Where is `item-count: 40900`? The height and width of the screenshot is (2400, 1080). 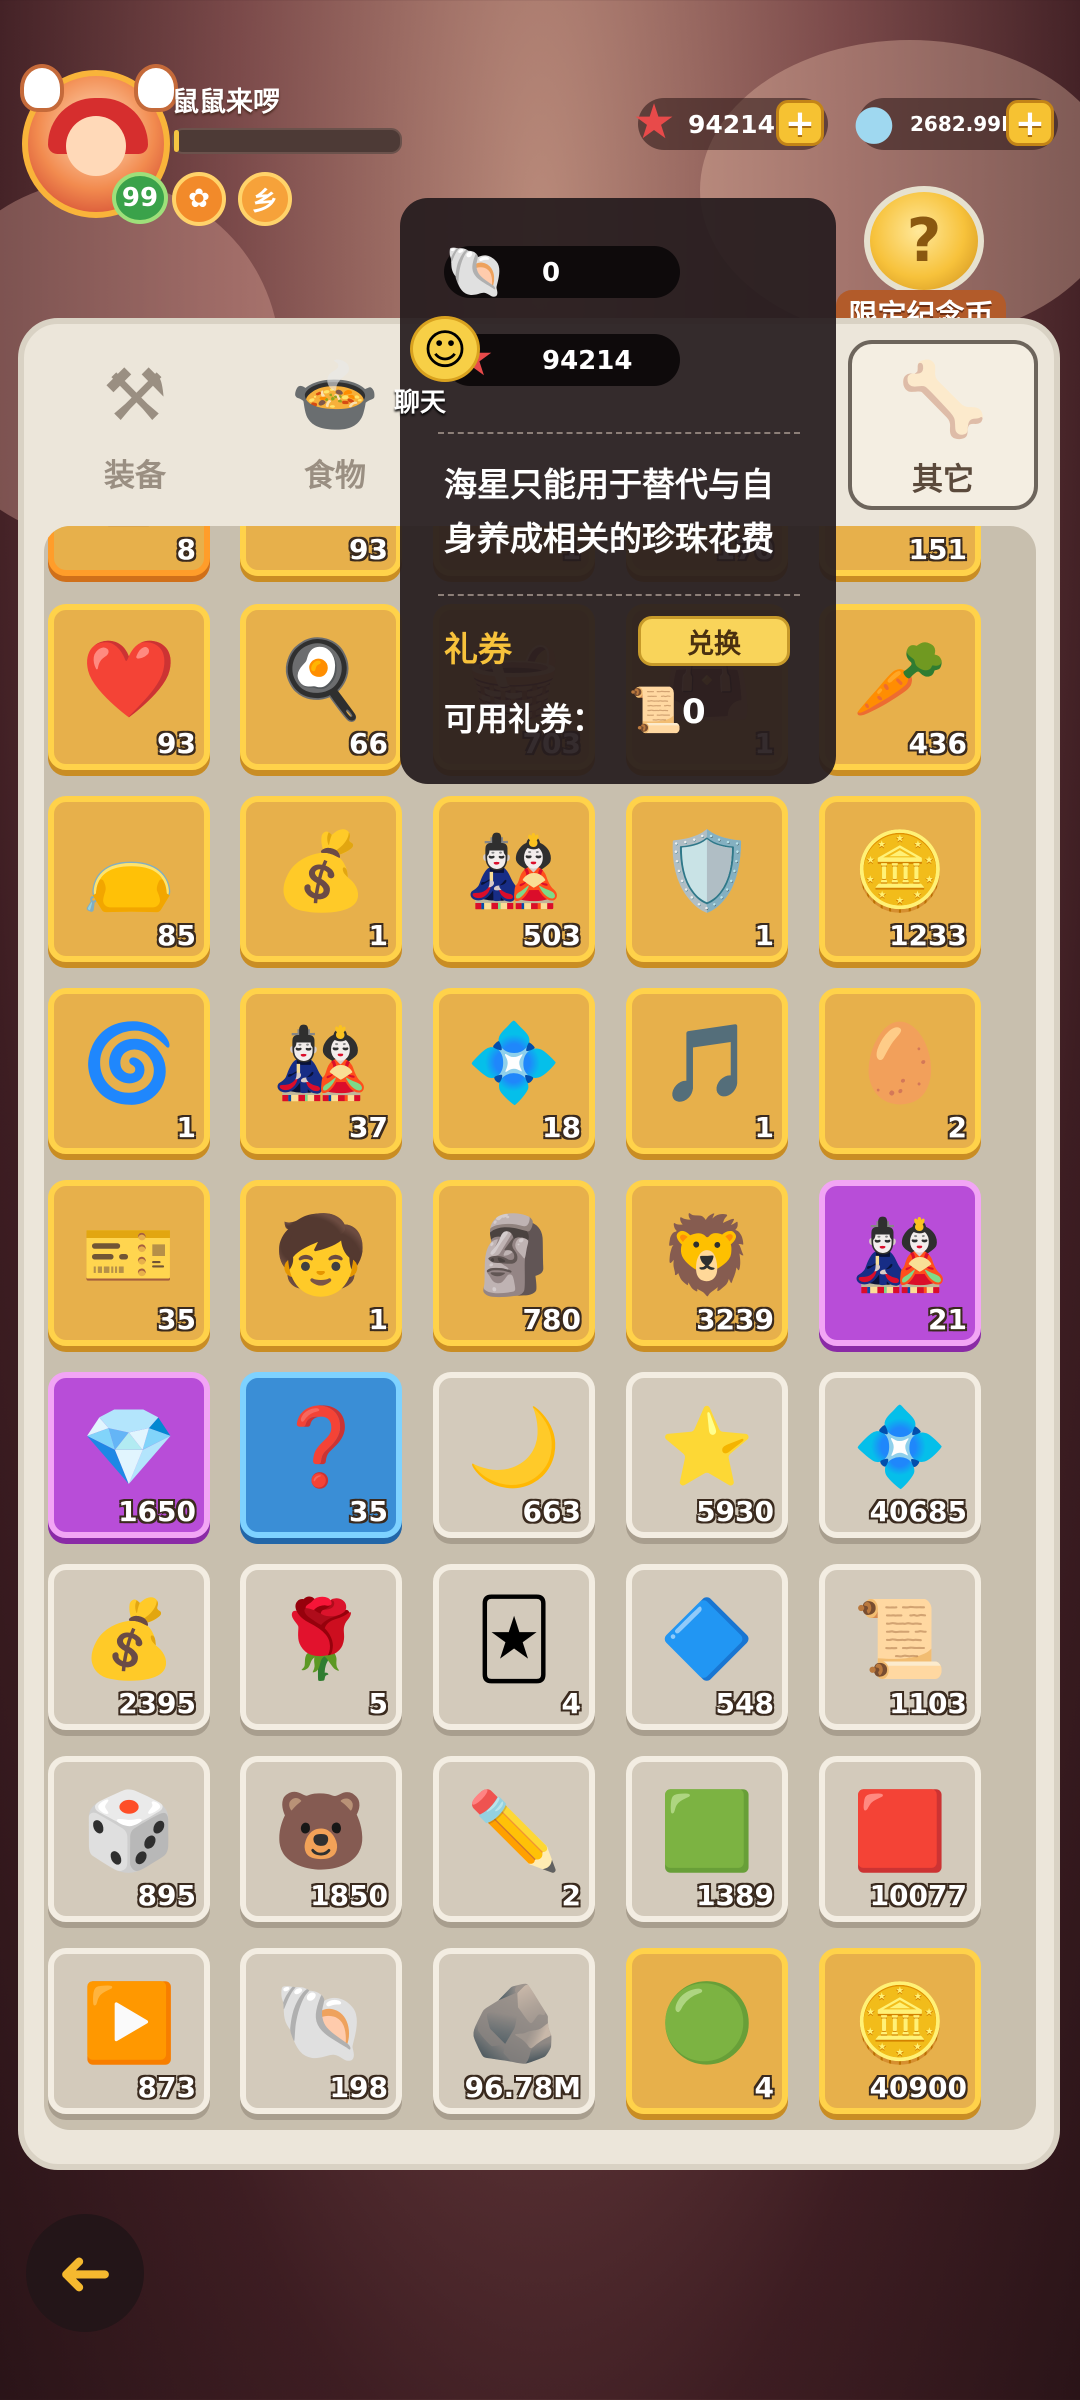
item-count: 40900 is located at coordinates (918, 2087).